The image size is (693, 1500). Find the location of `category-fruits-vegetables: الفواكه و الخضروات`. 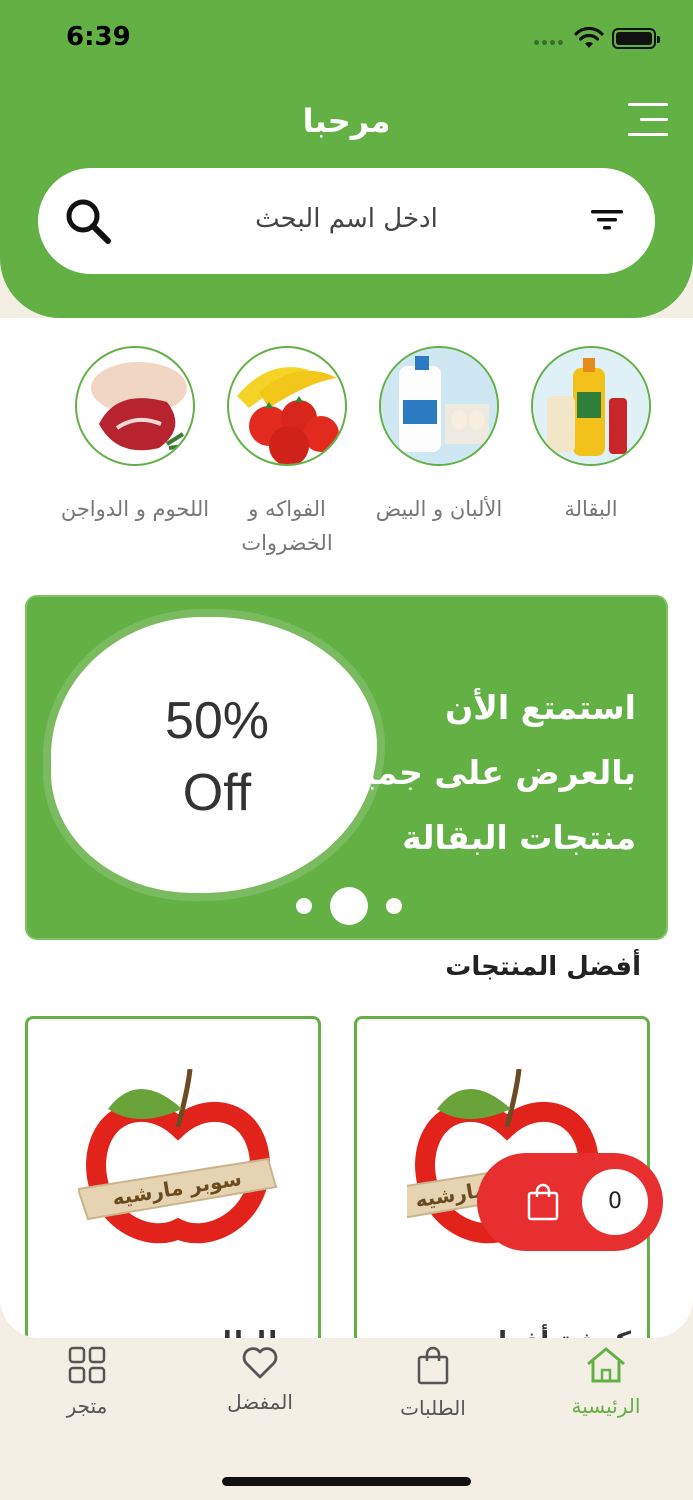

category-fruits-vegetables: الفواكه و الخضروات is located at coordinates (287, 453).